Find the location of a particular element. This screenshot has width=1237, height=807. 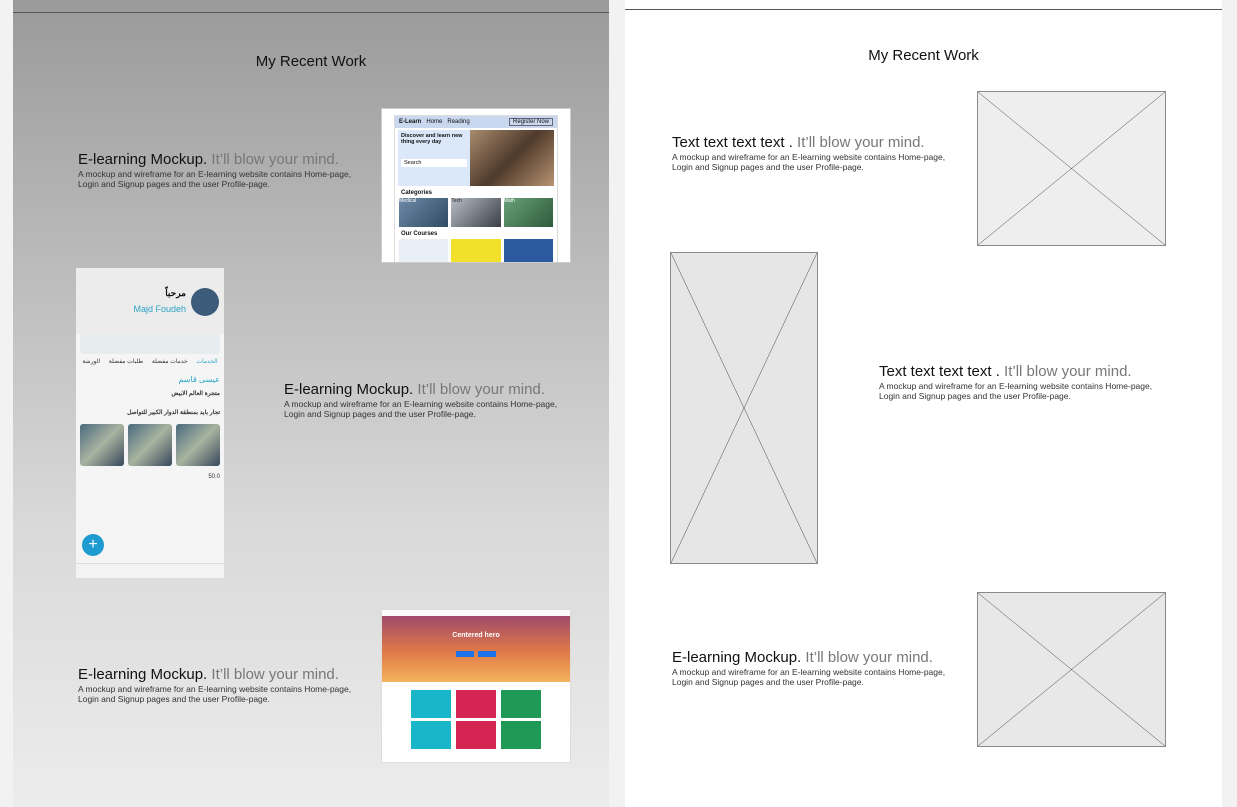

thumb-bottom-nav is located at coordinates (150, 570).